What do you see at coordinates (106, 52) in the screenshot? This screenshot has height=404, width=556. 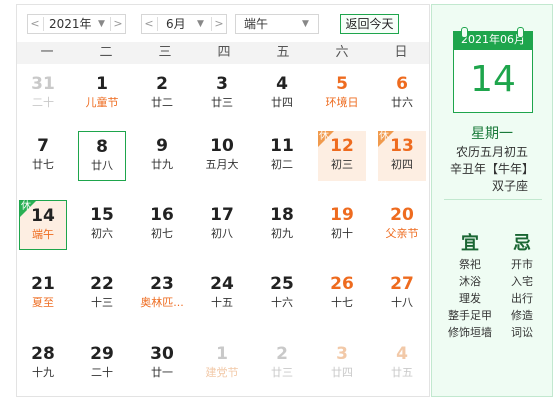 I see `weekday-header: 二` at bounding box center [106, 52].